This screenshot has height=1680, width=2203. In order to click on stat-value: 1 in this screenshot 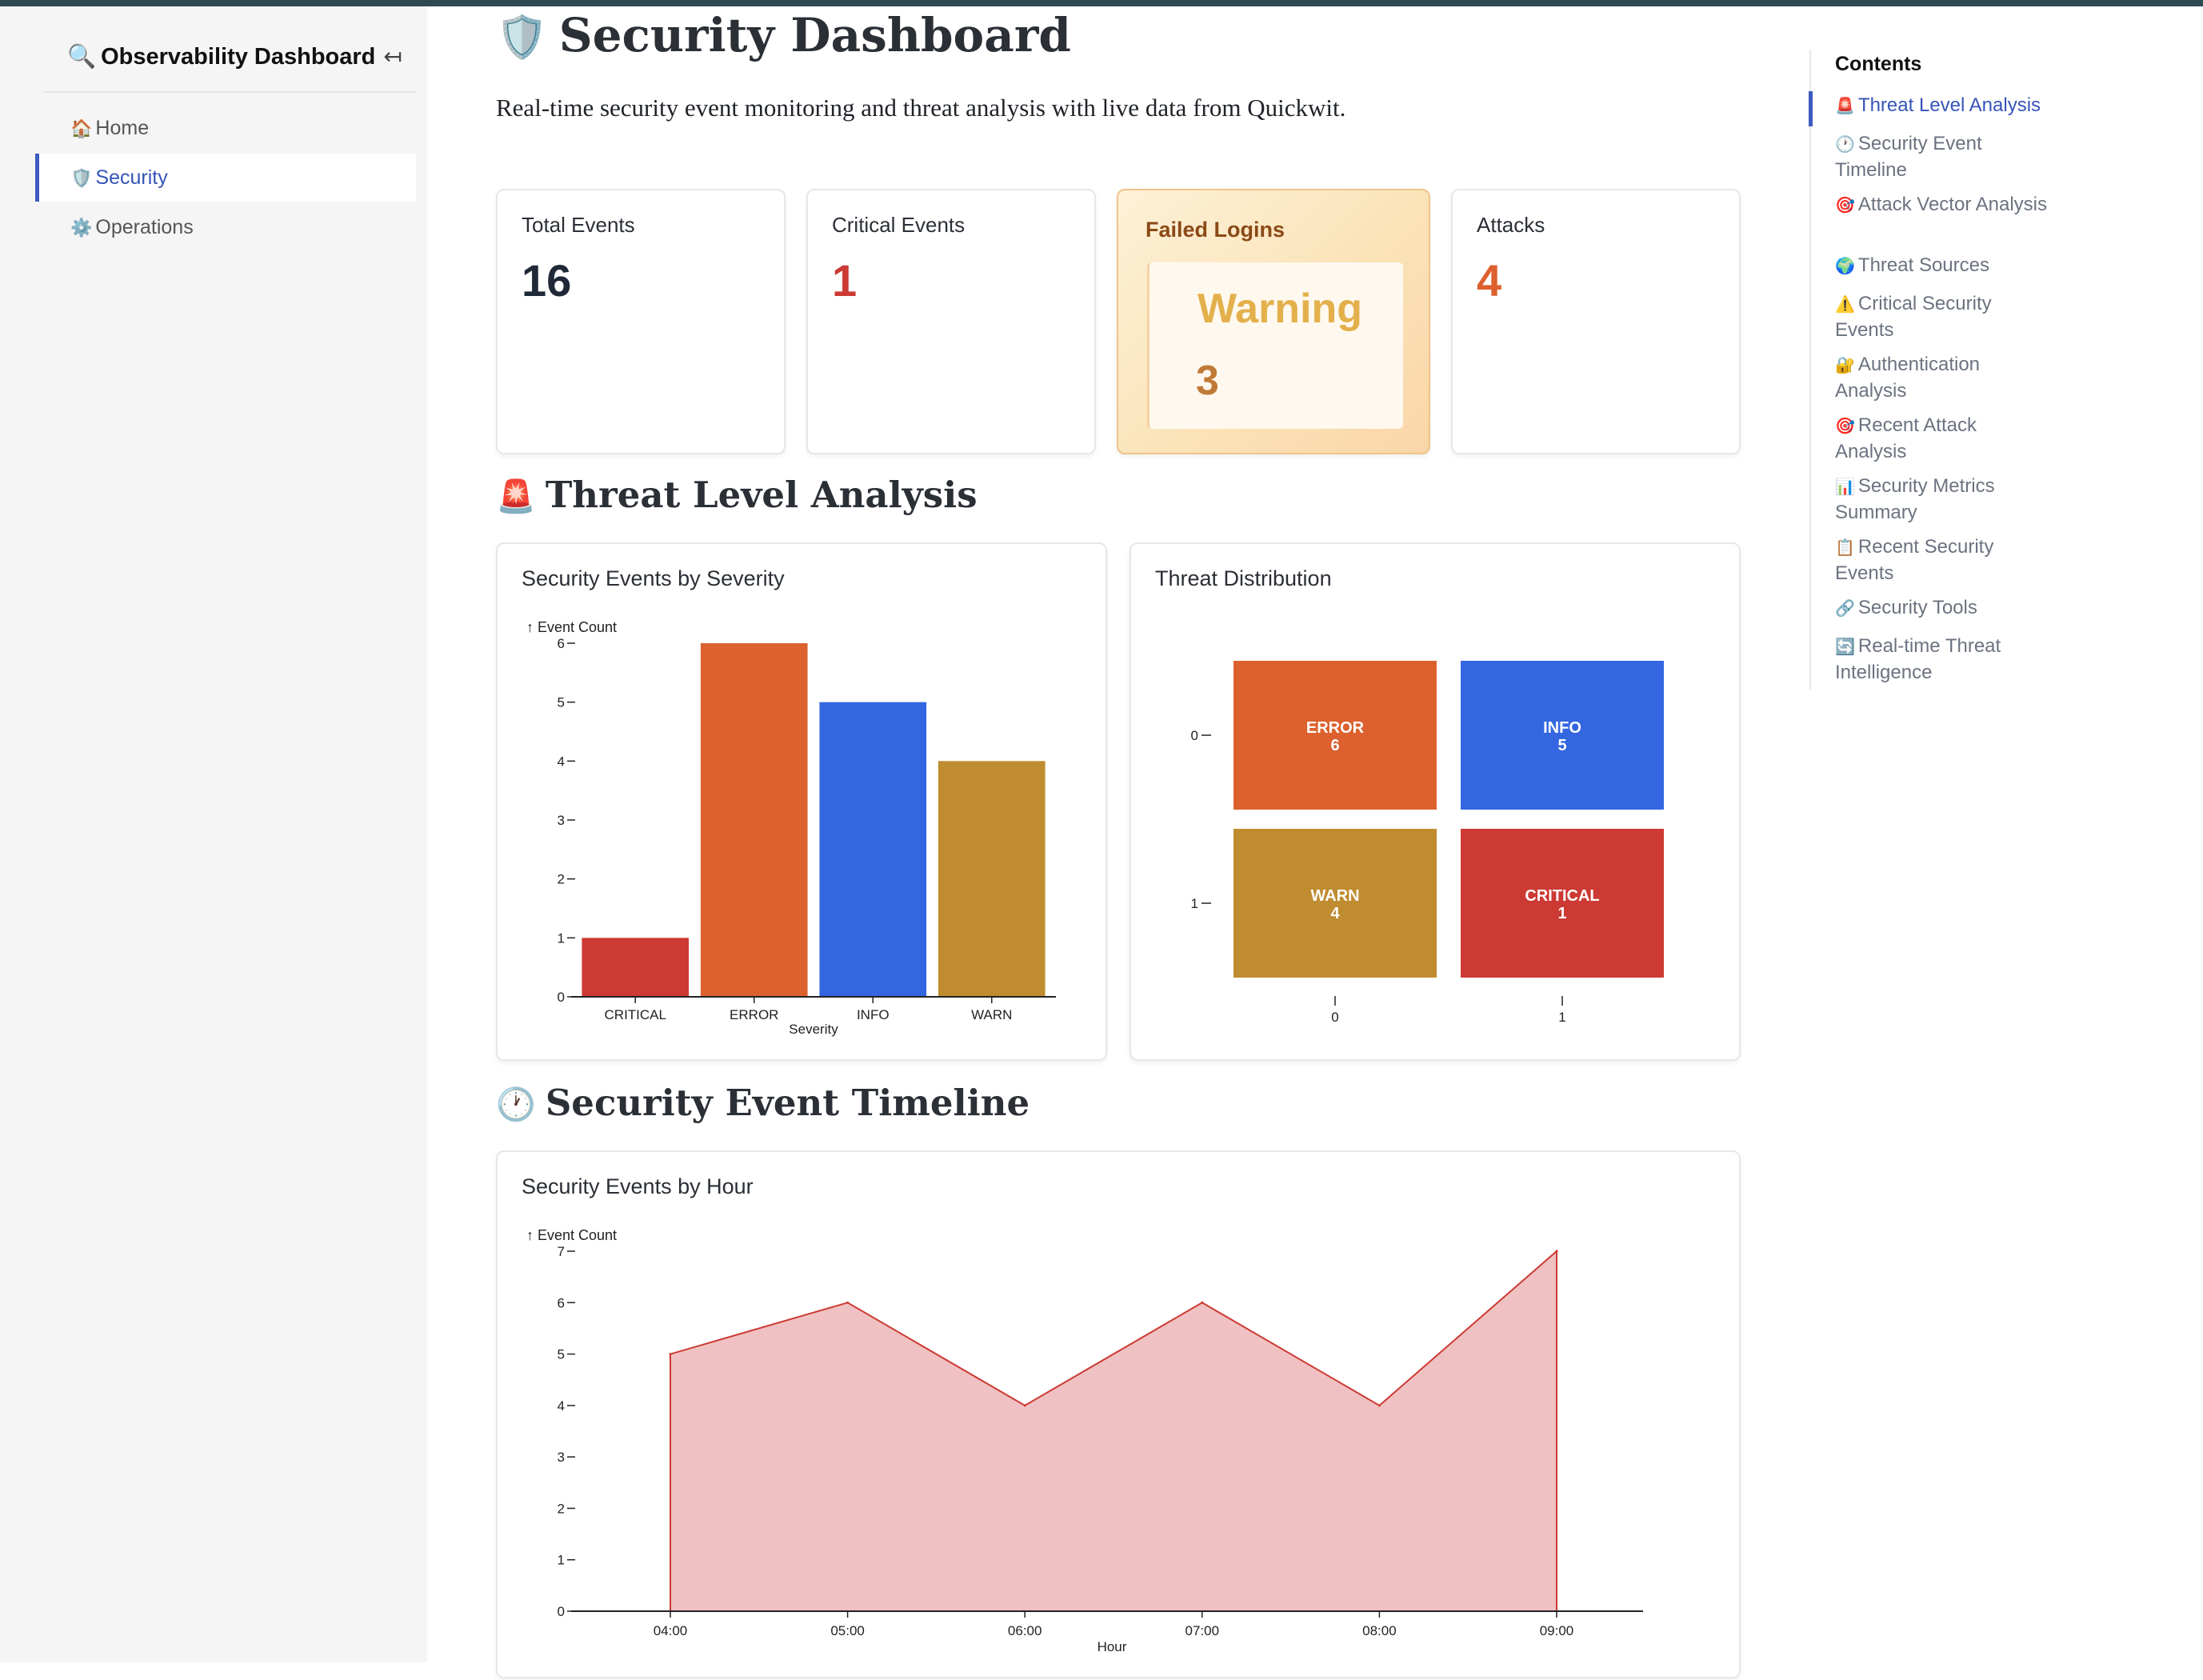, I will do `click(845, 280)`.